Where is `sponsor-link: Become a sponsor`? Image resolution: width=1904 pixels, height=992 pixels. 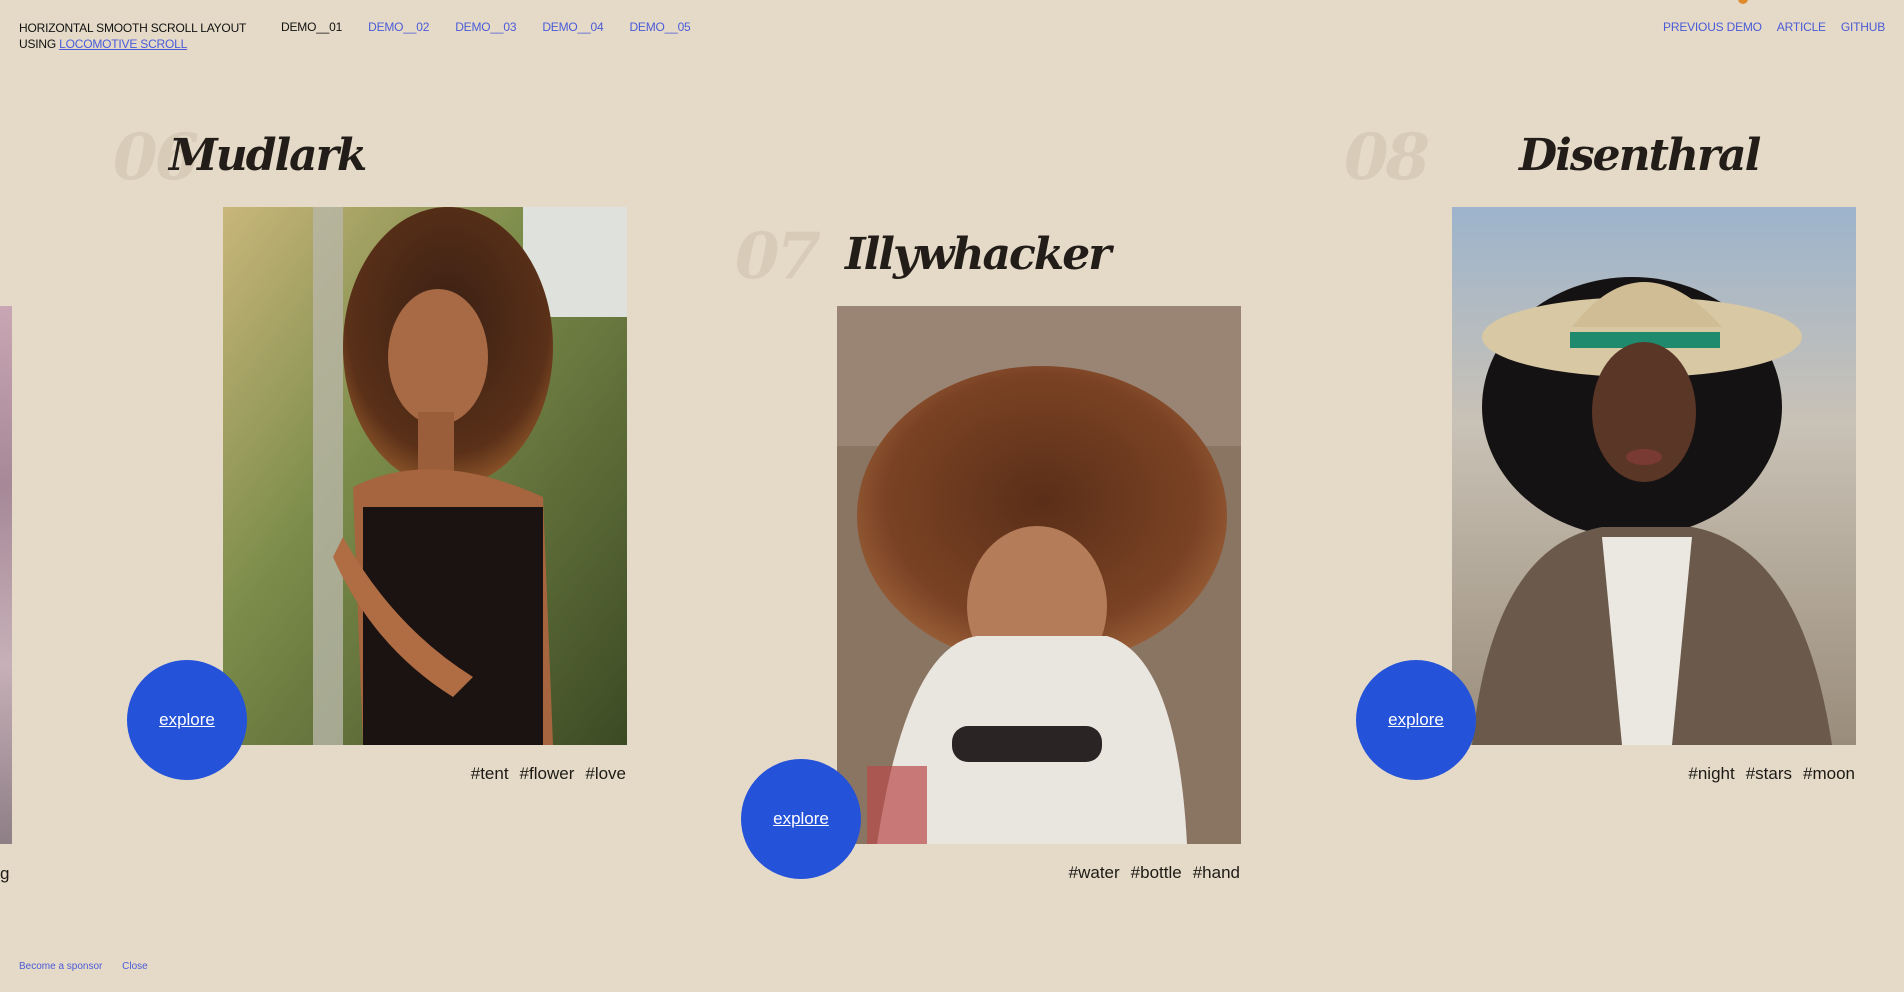
sponsor-link: Become a sponsor is located at coordinates (60, 966).